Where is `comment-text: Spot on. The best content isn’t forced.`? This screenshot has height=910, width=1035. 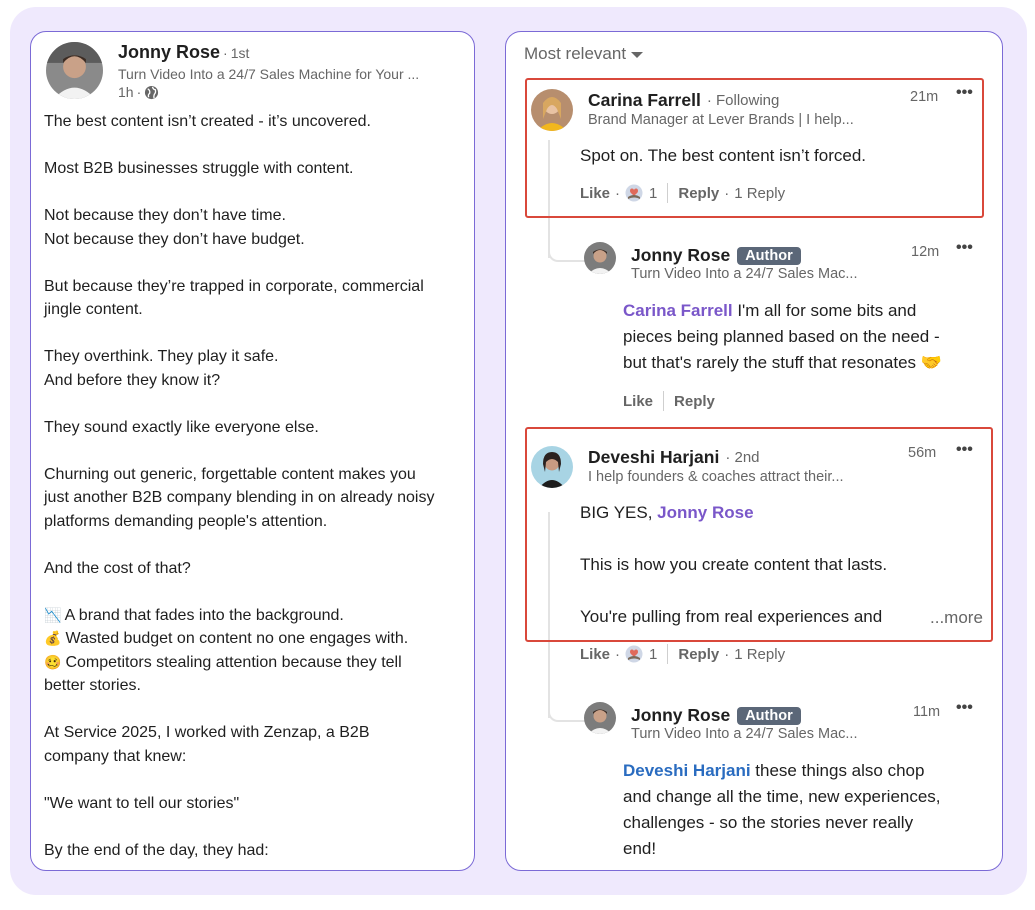
comment-text: Spot on. The best content isn’t forced. is located at coordinates (723, 155).